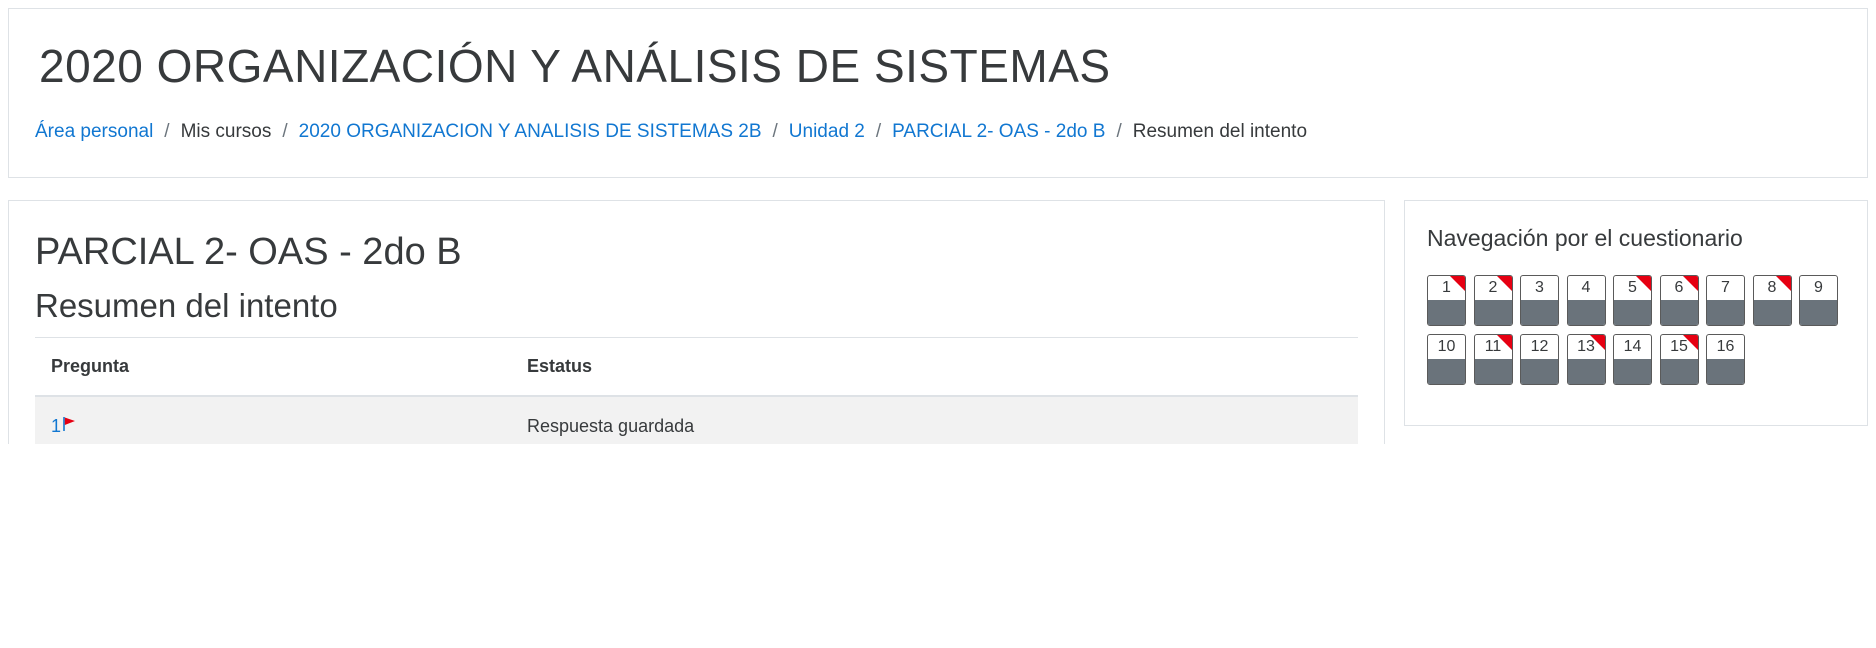 The height and width of the screenshot is (648, 1876). What do you see at coordinates (575, 66) in the screenshot?
I see `page-title: 2020 ORGANIZACIÓN Y ANÁLISIS DE SISTEMAS` at bounding box center [575, 66].